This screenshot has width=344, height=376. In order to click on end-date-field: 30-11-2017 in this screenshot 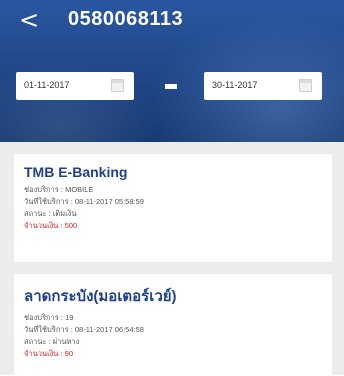, I will do `click(263, 86)`.